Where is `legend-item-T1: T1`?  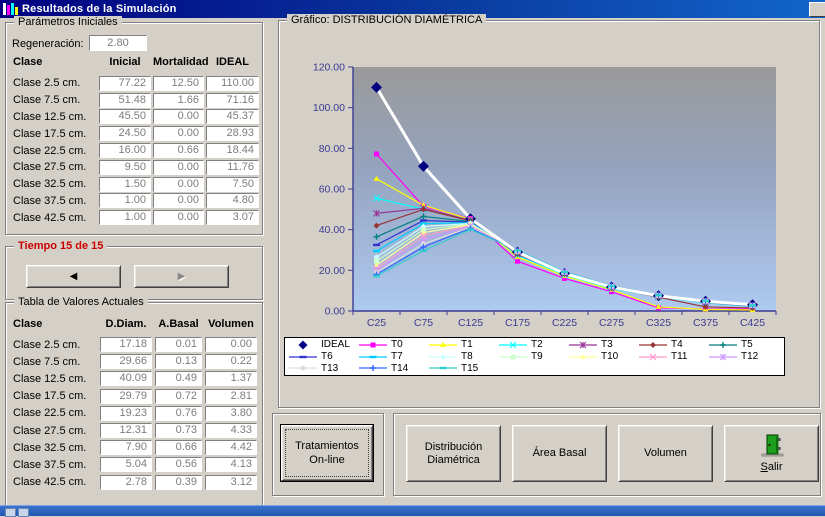
legend-item-T1: T1 is located at coordinates (463, 344).